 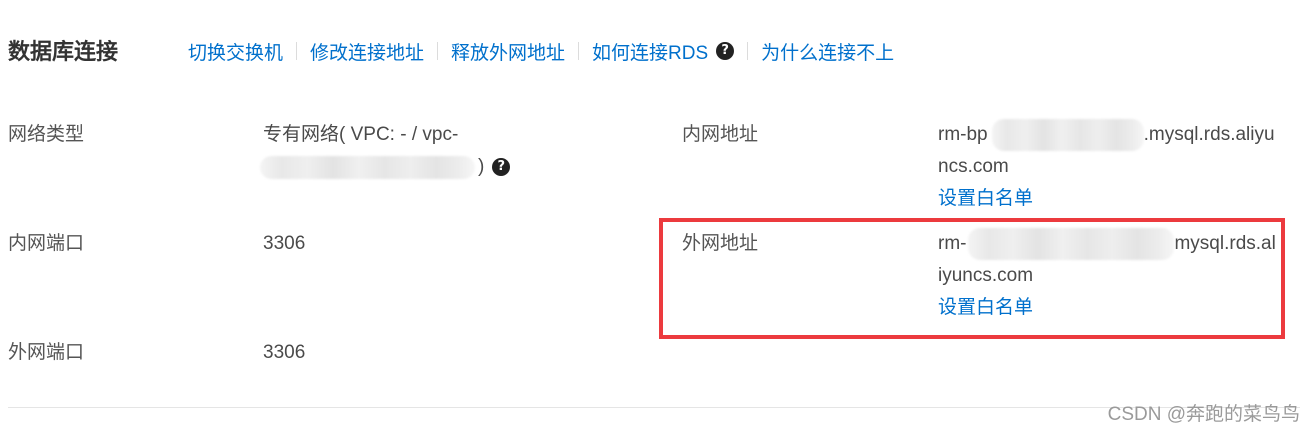 What do you see at coordinates (1107, 276) in the screenshot?
I see `public-address-value: rm- mysql.rds.al iyuncs.com 设置白名单` at bounding box center [1107, 276].